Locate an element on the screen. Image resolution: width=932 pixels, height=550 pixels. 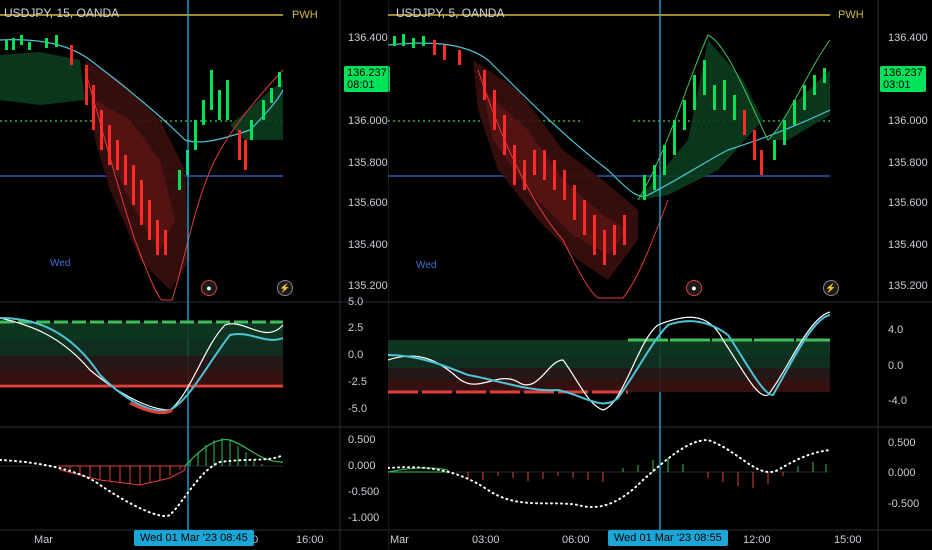
osc-tick: -2.5 is located at coordinates (357, 382).